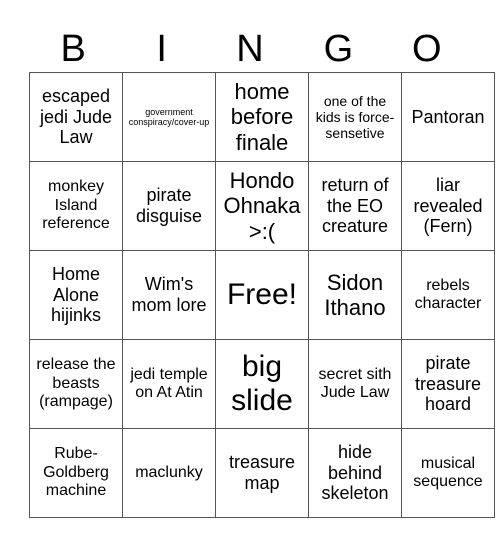  I want to click on bingo-cell: one of the kids is force-sensetive, so click(355, 117).